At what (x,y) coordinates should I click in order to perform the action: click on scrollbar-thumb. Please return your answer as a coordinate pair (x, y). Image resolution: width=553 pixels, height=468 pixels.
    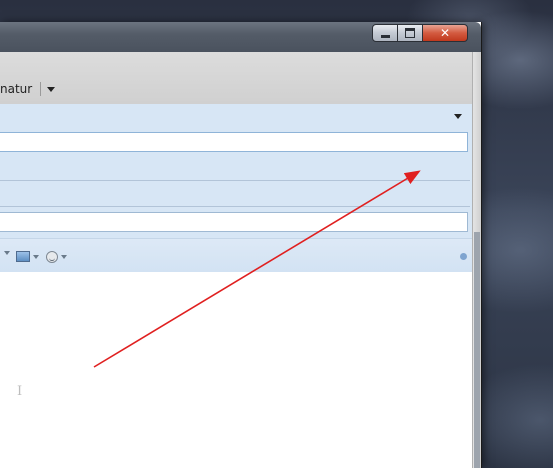
    Looking at the image, I should click on (477, 350).